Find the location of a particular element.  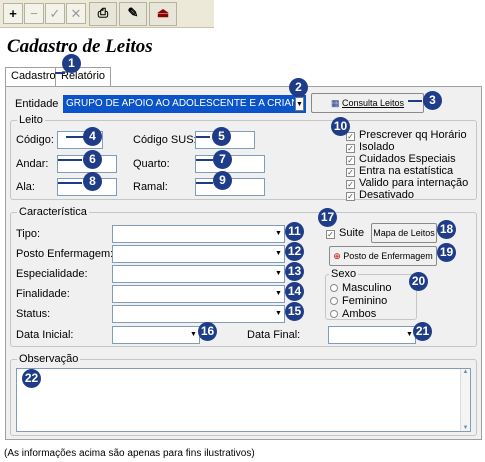

radio-masculino-label: Masculino is located at coordinates (367, 288).